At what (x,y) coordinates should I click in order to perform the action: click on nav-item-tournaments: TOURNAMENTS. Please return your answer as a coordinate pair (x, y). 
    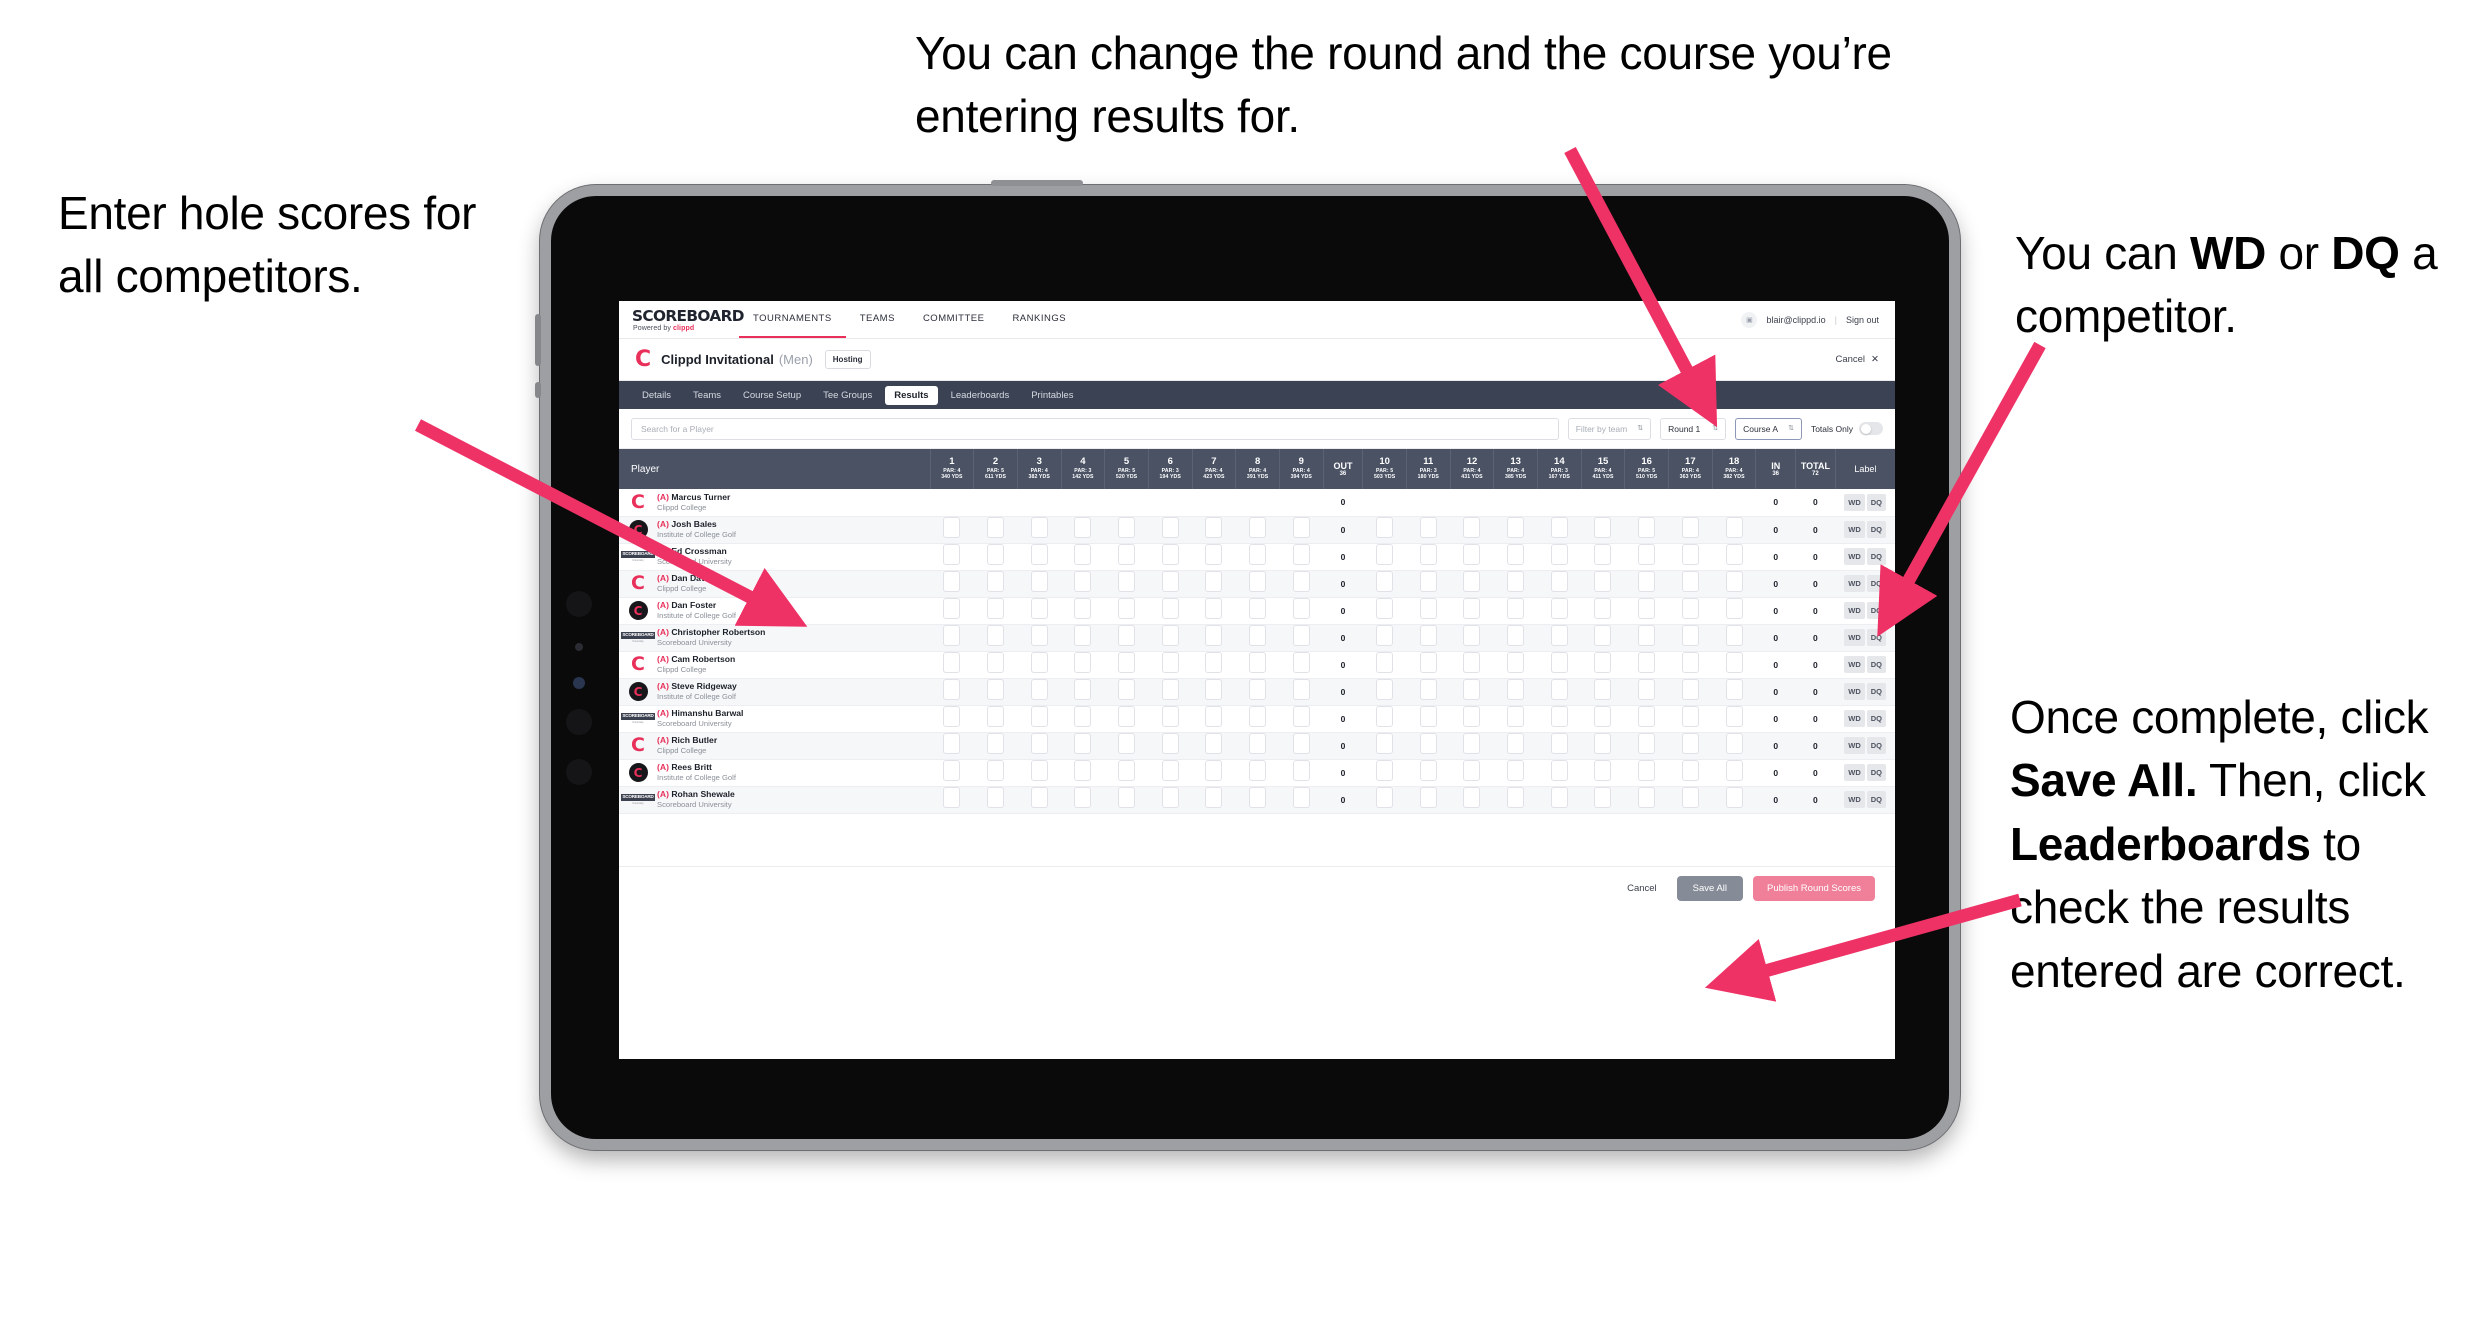
    Looking at the image, I should click on (792, 319).